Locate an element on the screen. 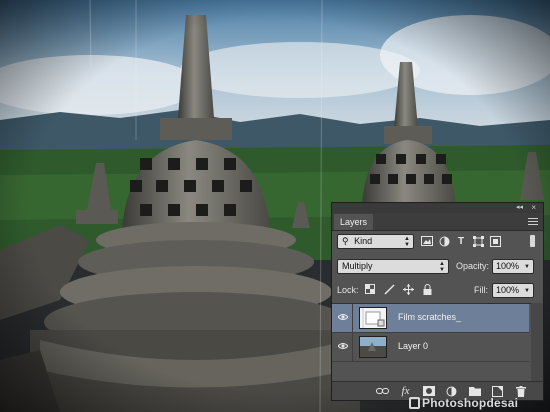 This screenshot has height=412, width=550. collapse-panel-icon: ◂◂ is located at coordinates (519, 208).